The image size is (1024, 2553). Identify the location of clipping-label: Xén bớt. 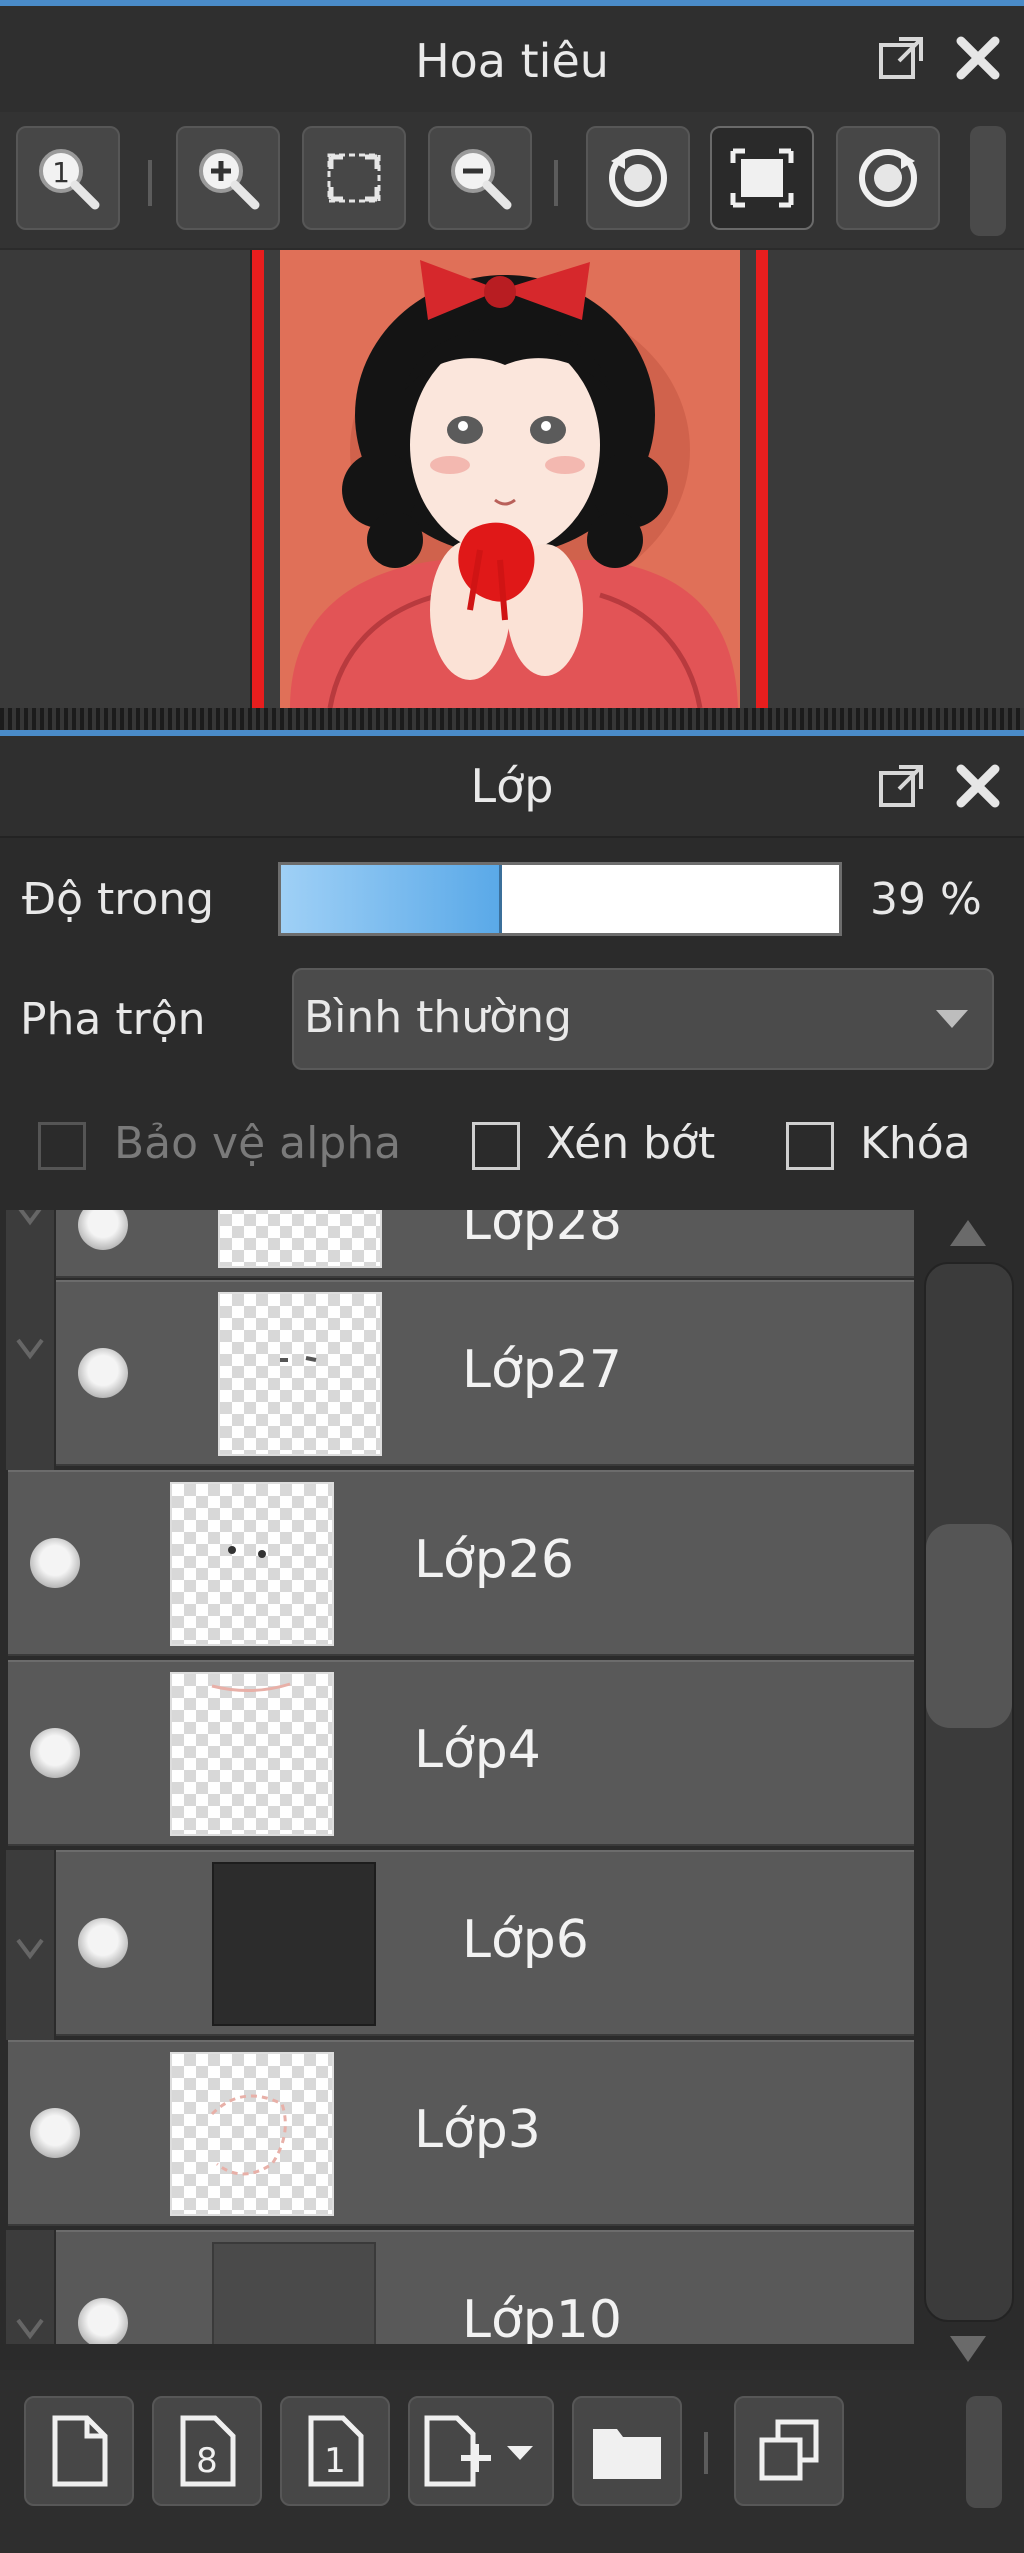
(631, 1143).